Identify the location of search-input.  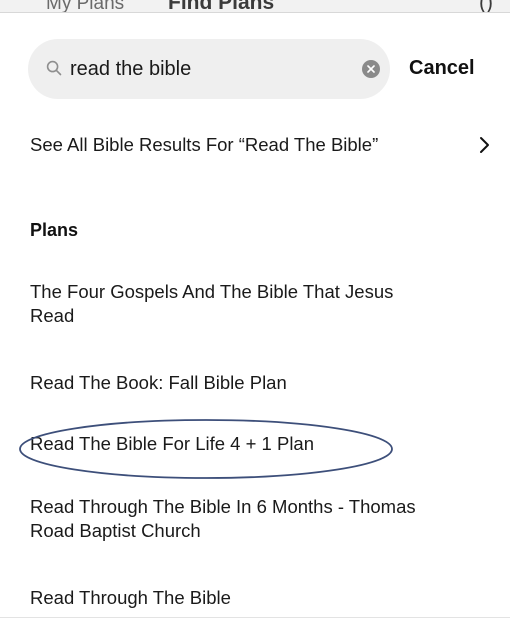
(210, 69).